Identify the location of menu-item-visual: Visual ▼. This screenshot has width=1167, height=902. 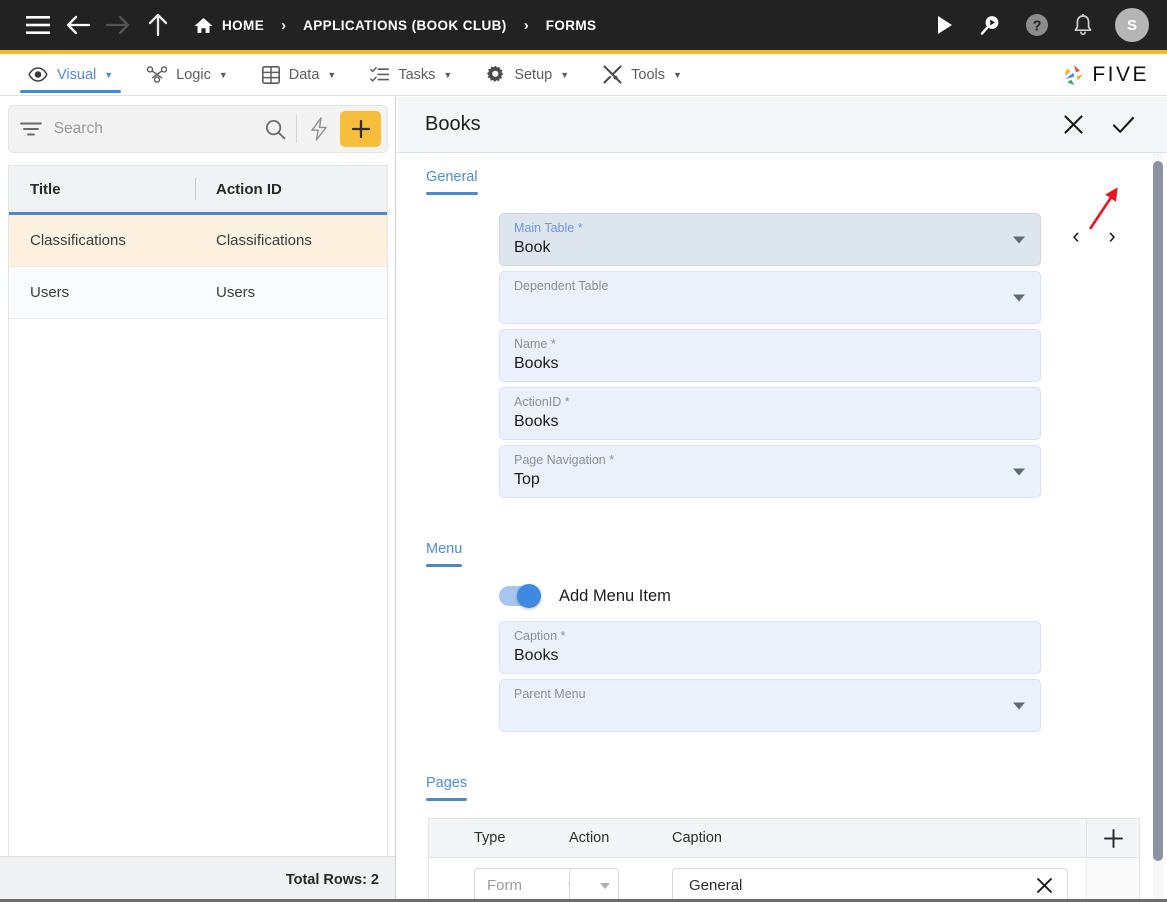
(70, 75).